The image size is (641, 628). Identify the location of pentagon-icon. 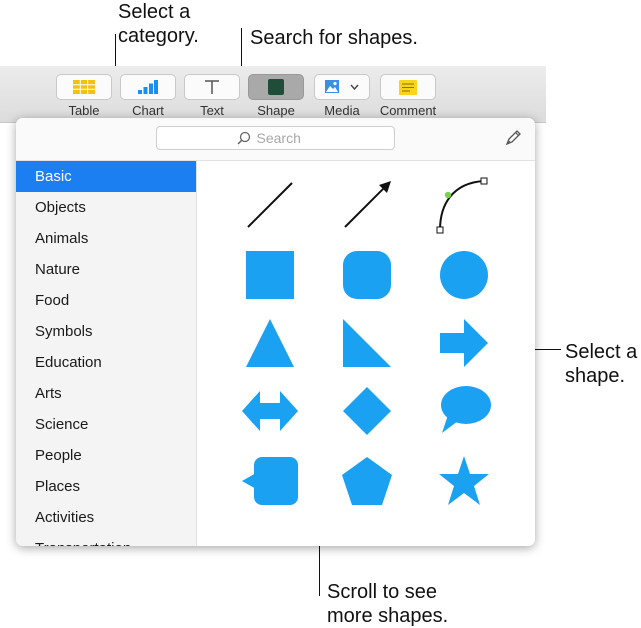
(367, 481).